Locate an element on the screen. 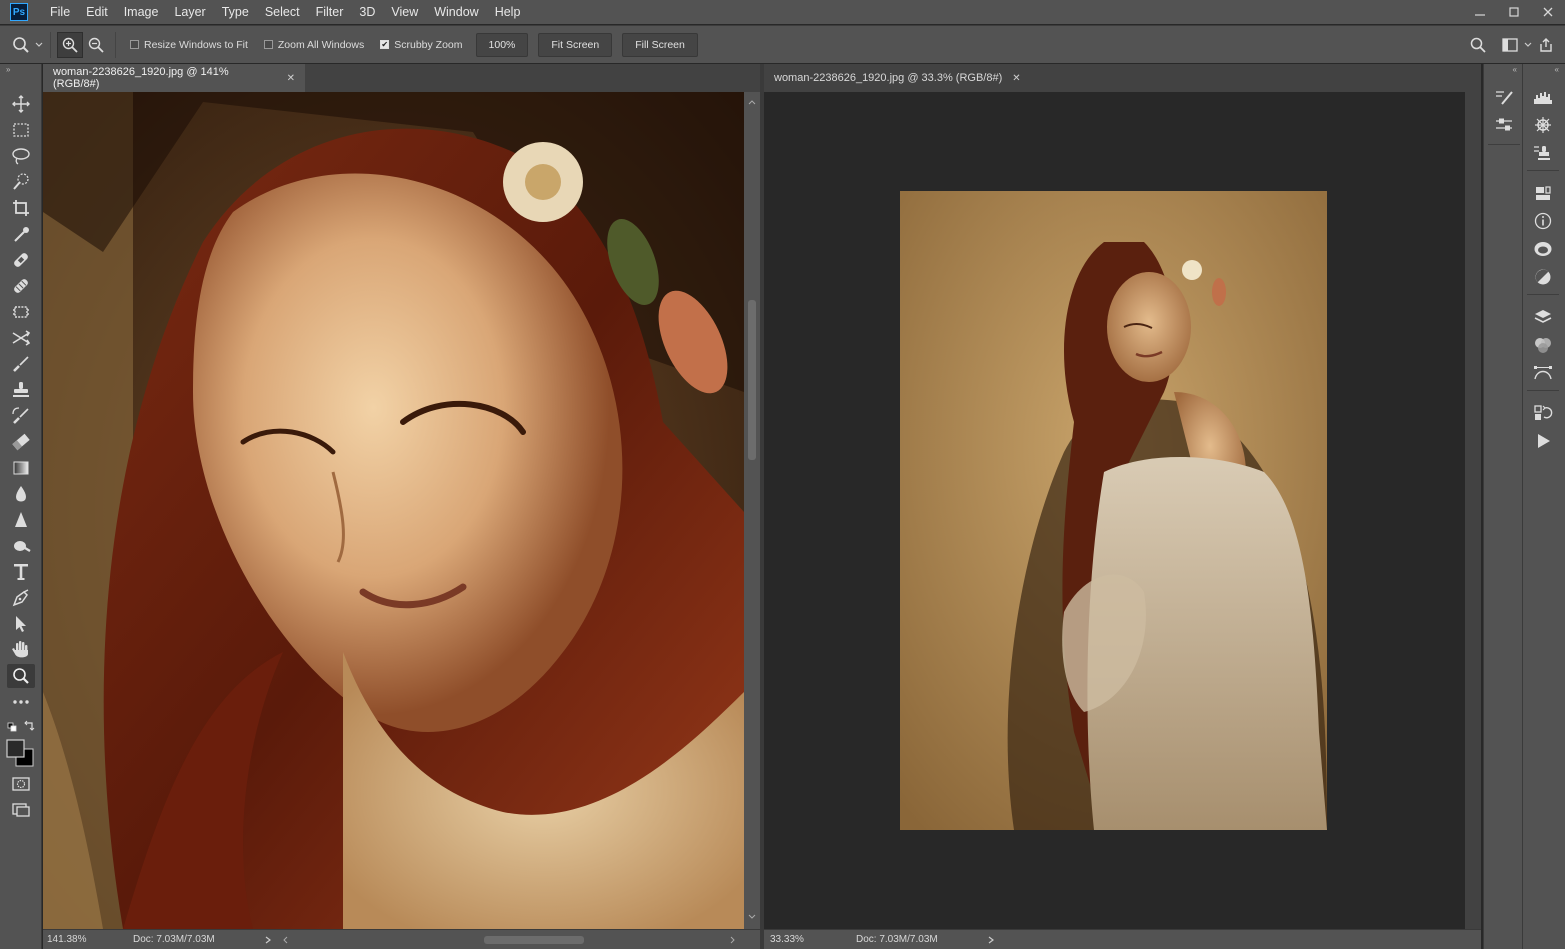  maximize-button is located at coordinates (1514, 12).